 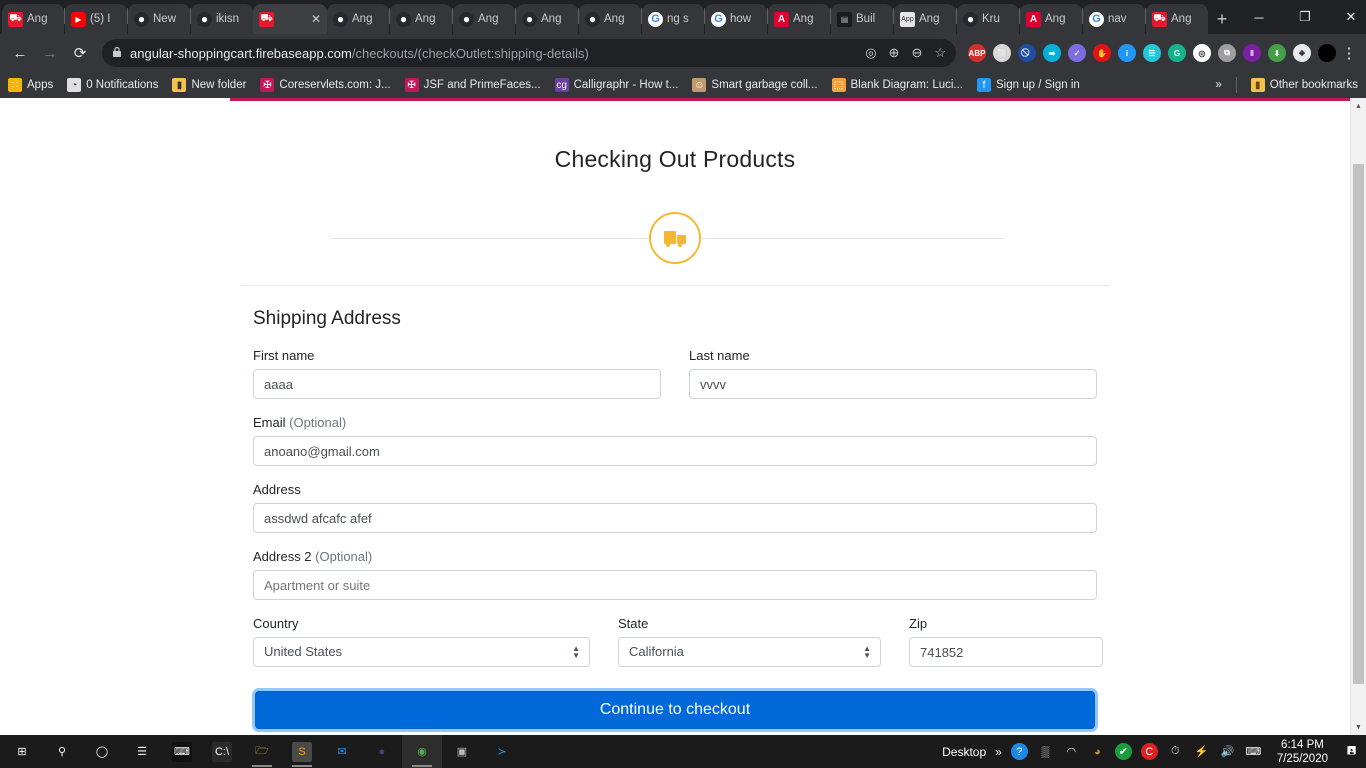 What do you see at coordinates (209, 85) in the screenshot?
I see `bookmark-item: ▮ New folder` at bounding box center [209, 85].